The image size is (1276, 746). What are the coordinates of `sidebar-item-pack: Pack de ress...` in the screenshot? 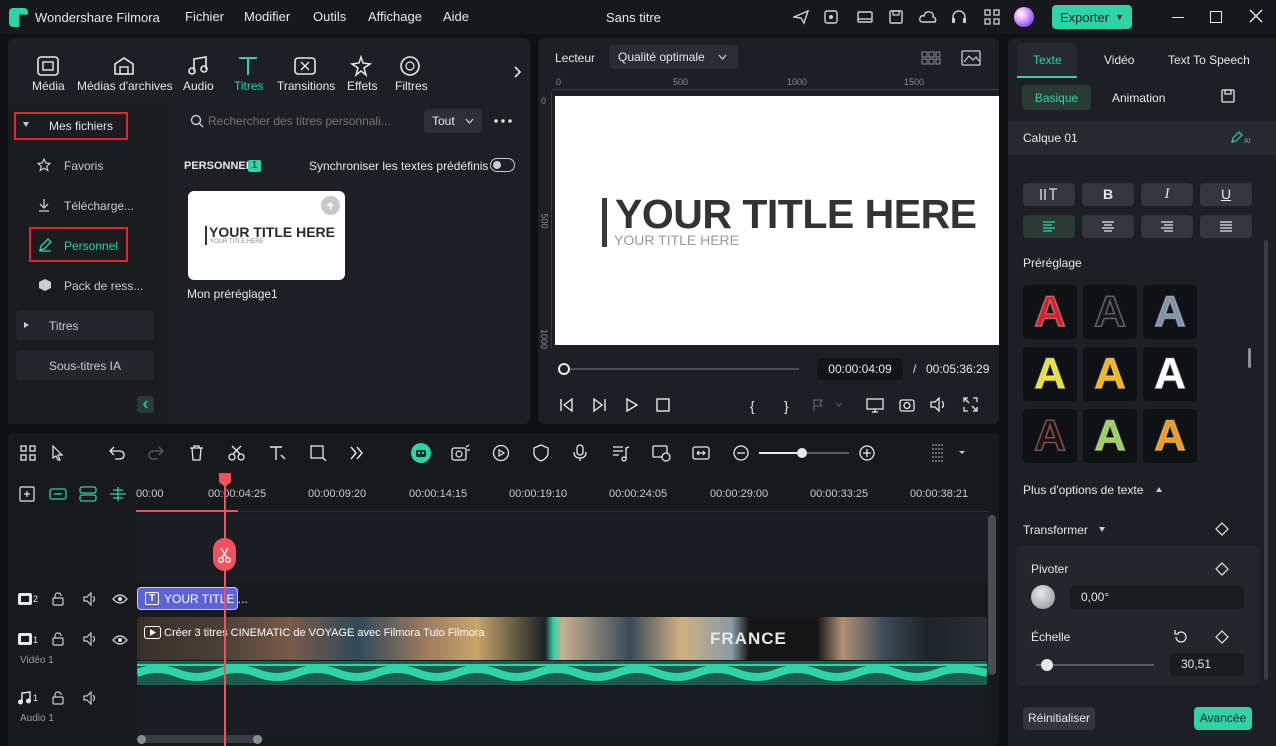 It's located at (103, 286).